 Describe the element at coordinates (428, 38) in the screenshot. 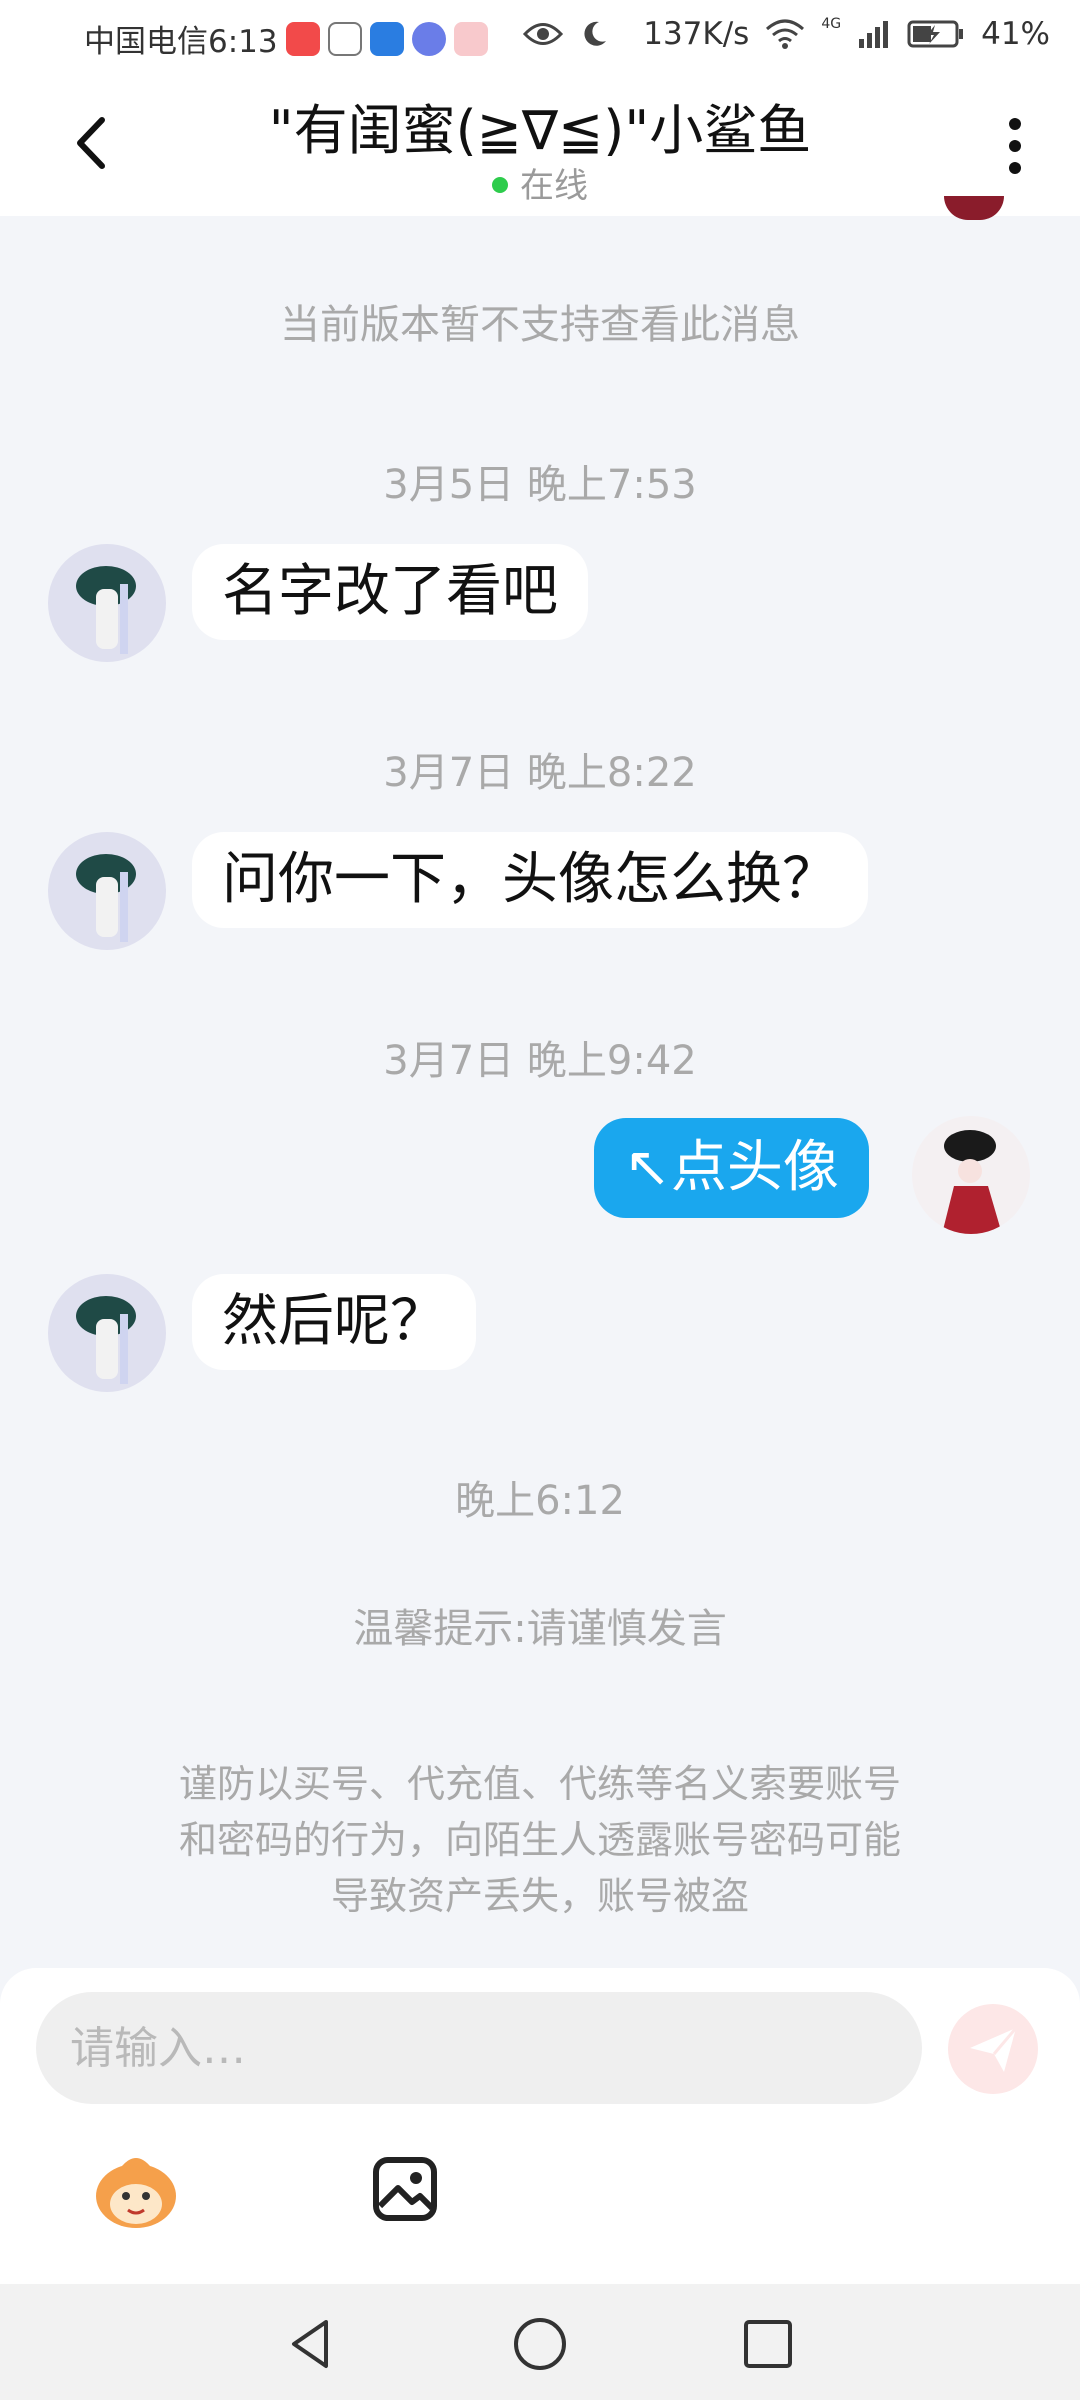

I see `music-icon` at that location.